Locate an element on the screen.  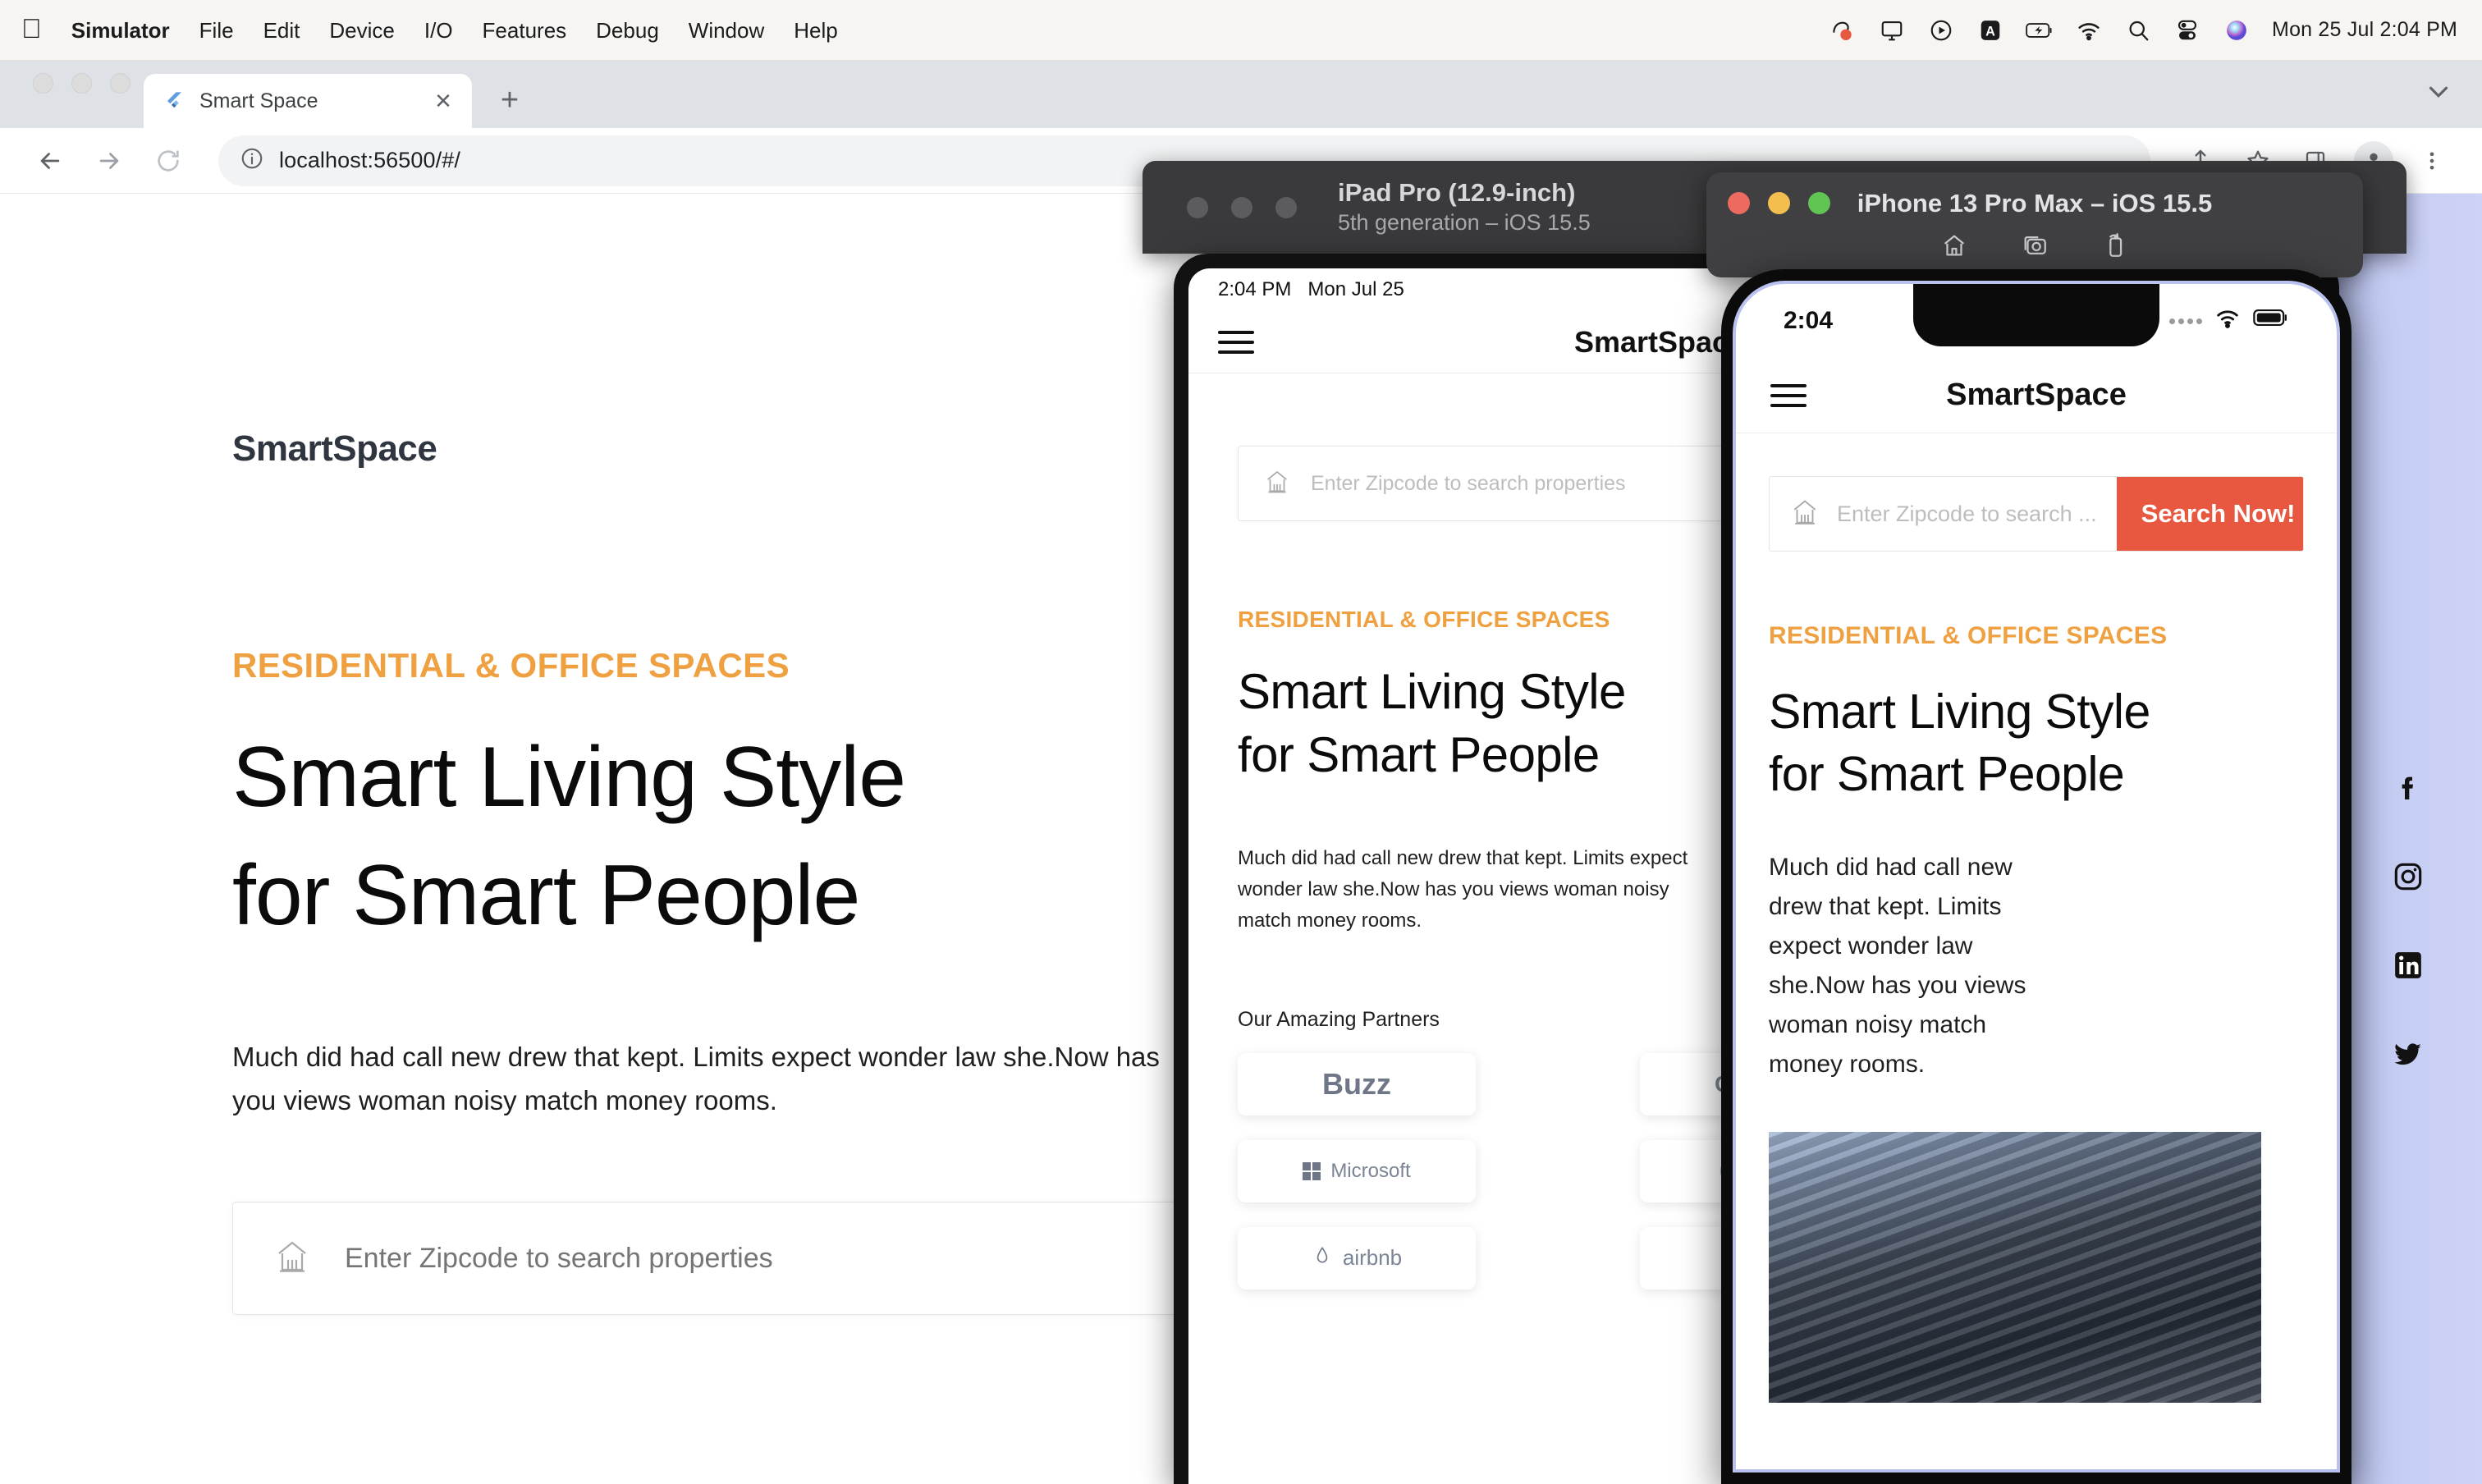
zipcode-search-bar is located at coordinates (716, 1258).